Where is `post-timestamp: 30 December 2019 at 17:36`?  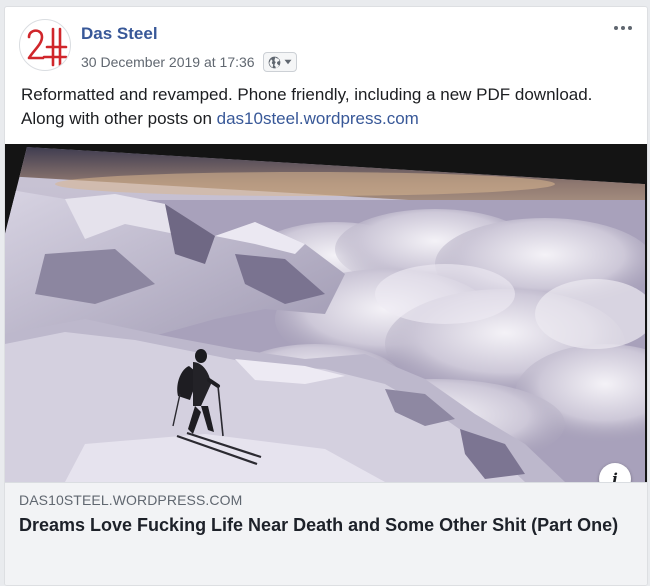
post-timestamp: 30 December 2019 at 17:36 is located at coordinates (168, 62).